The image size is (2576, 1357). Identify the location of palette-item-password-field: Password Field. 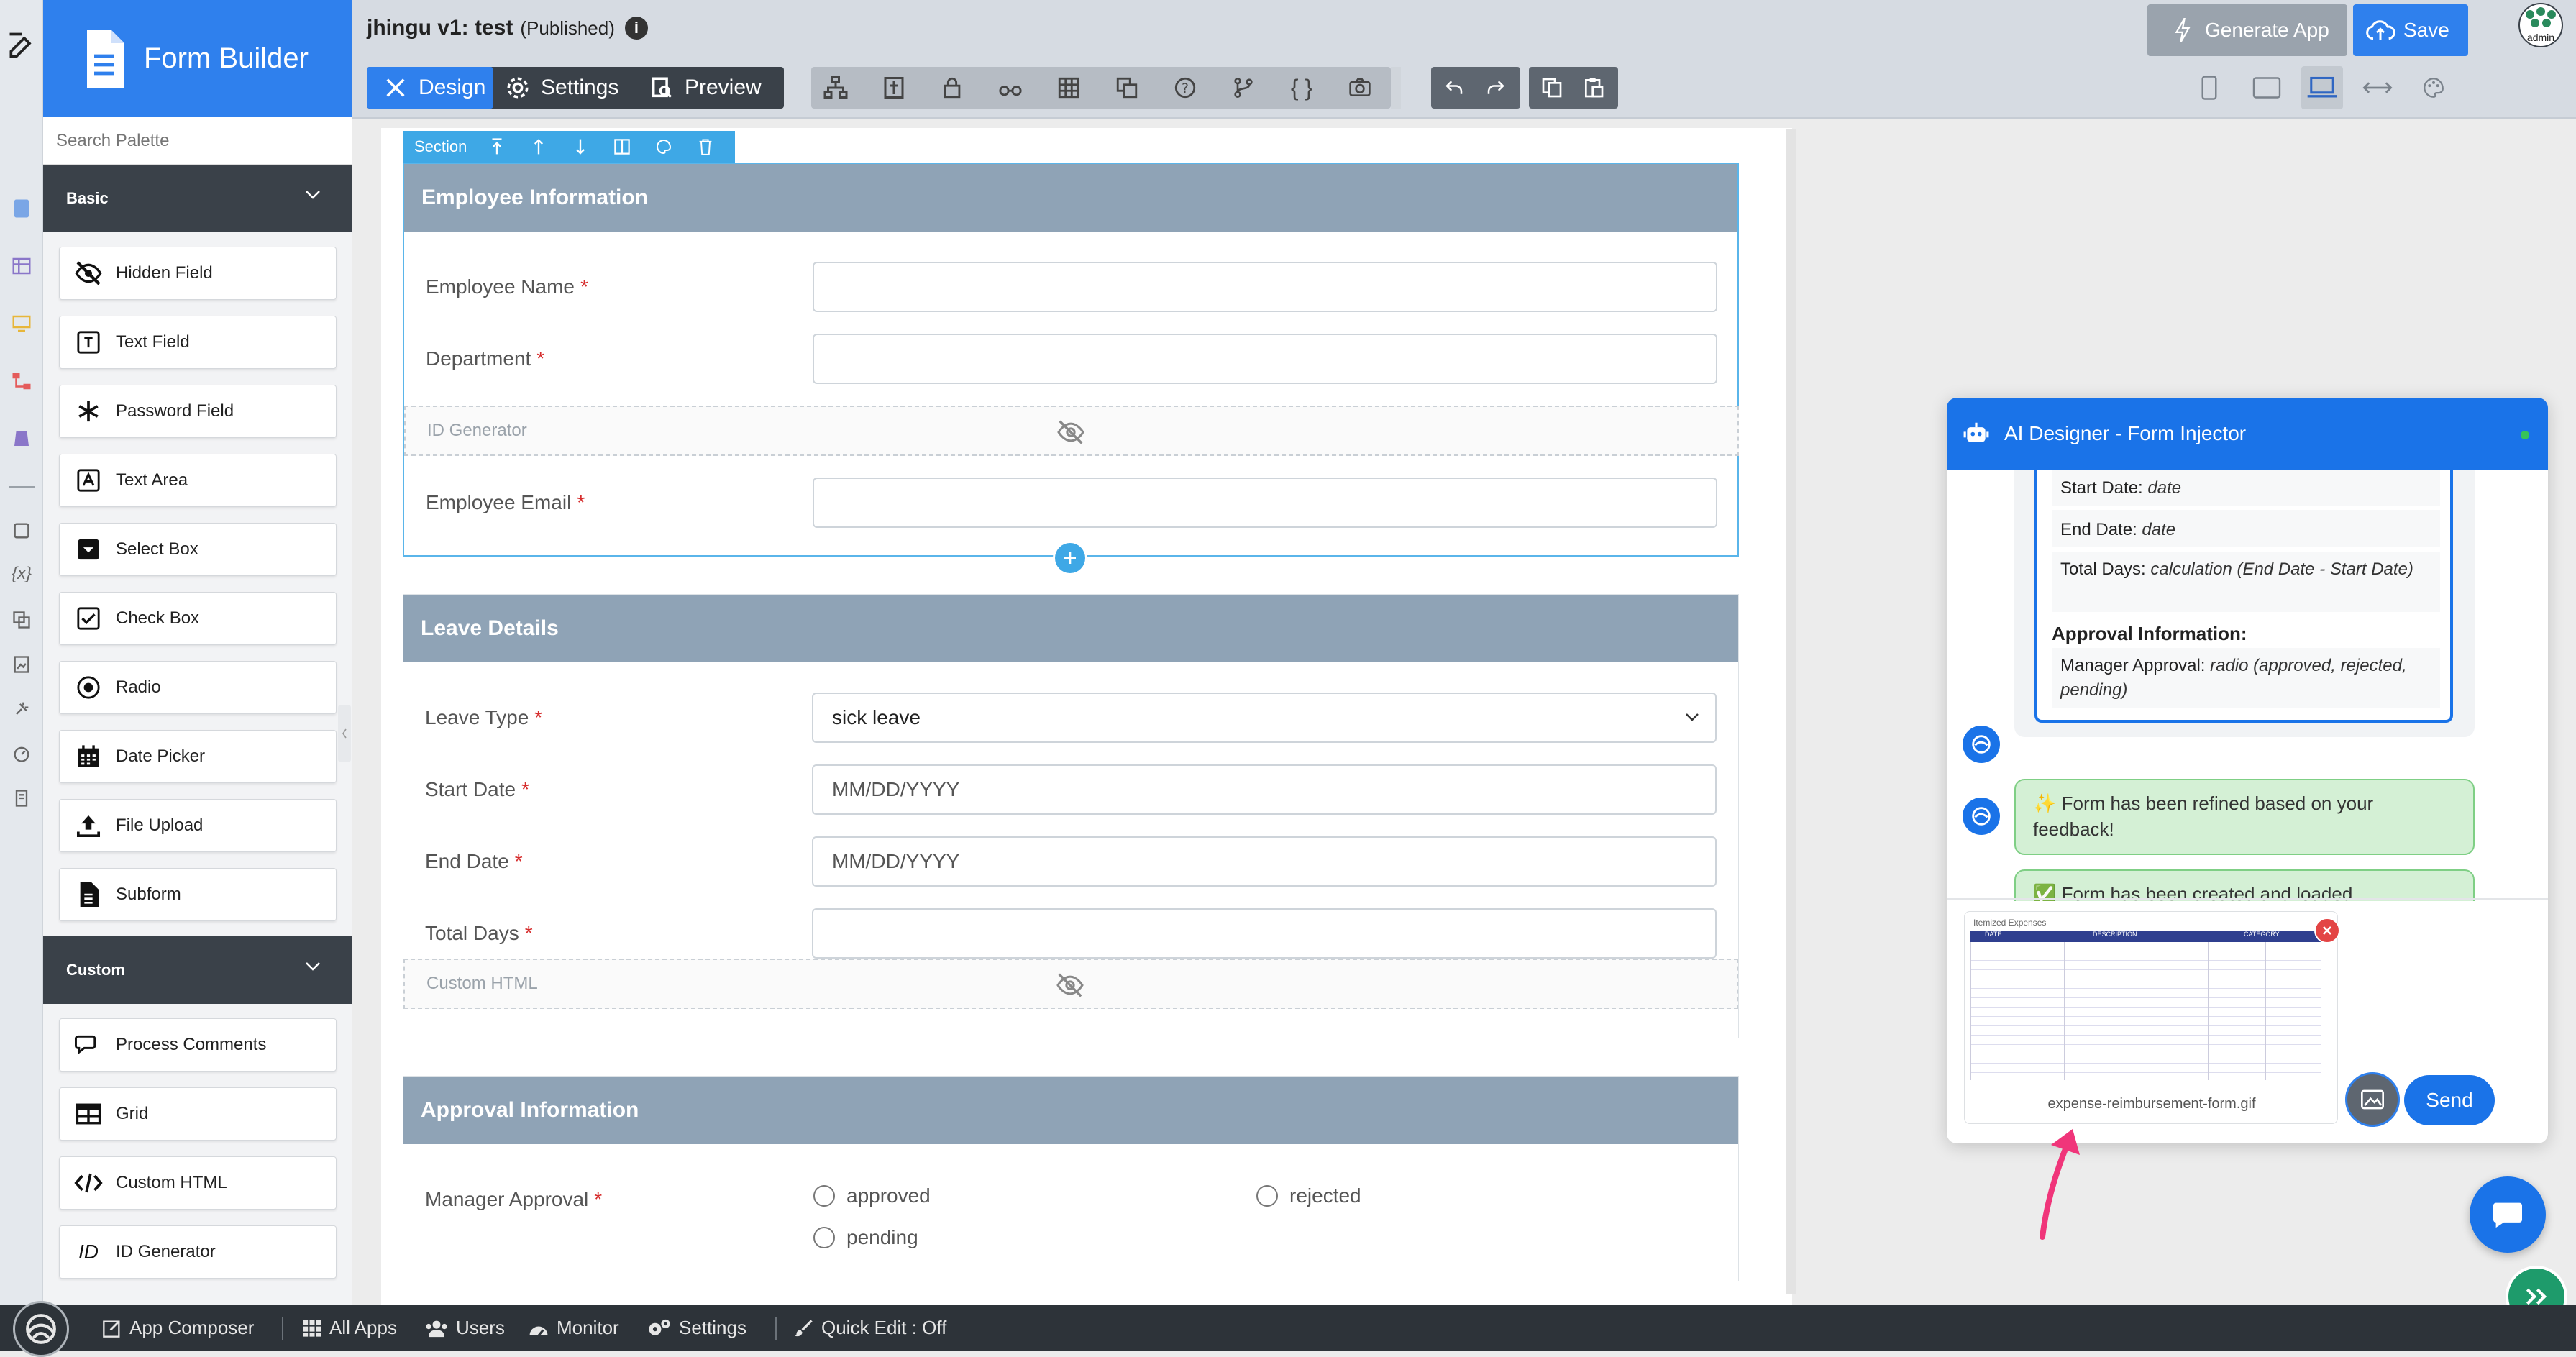
(198, 411).